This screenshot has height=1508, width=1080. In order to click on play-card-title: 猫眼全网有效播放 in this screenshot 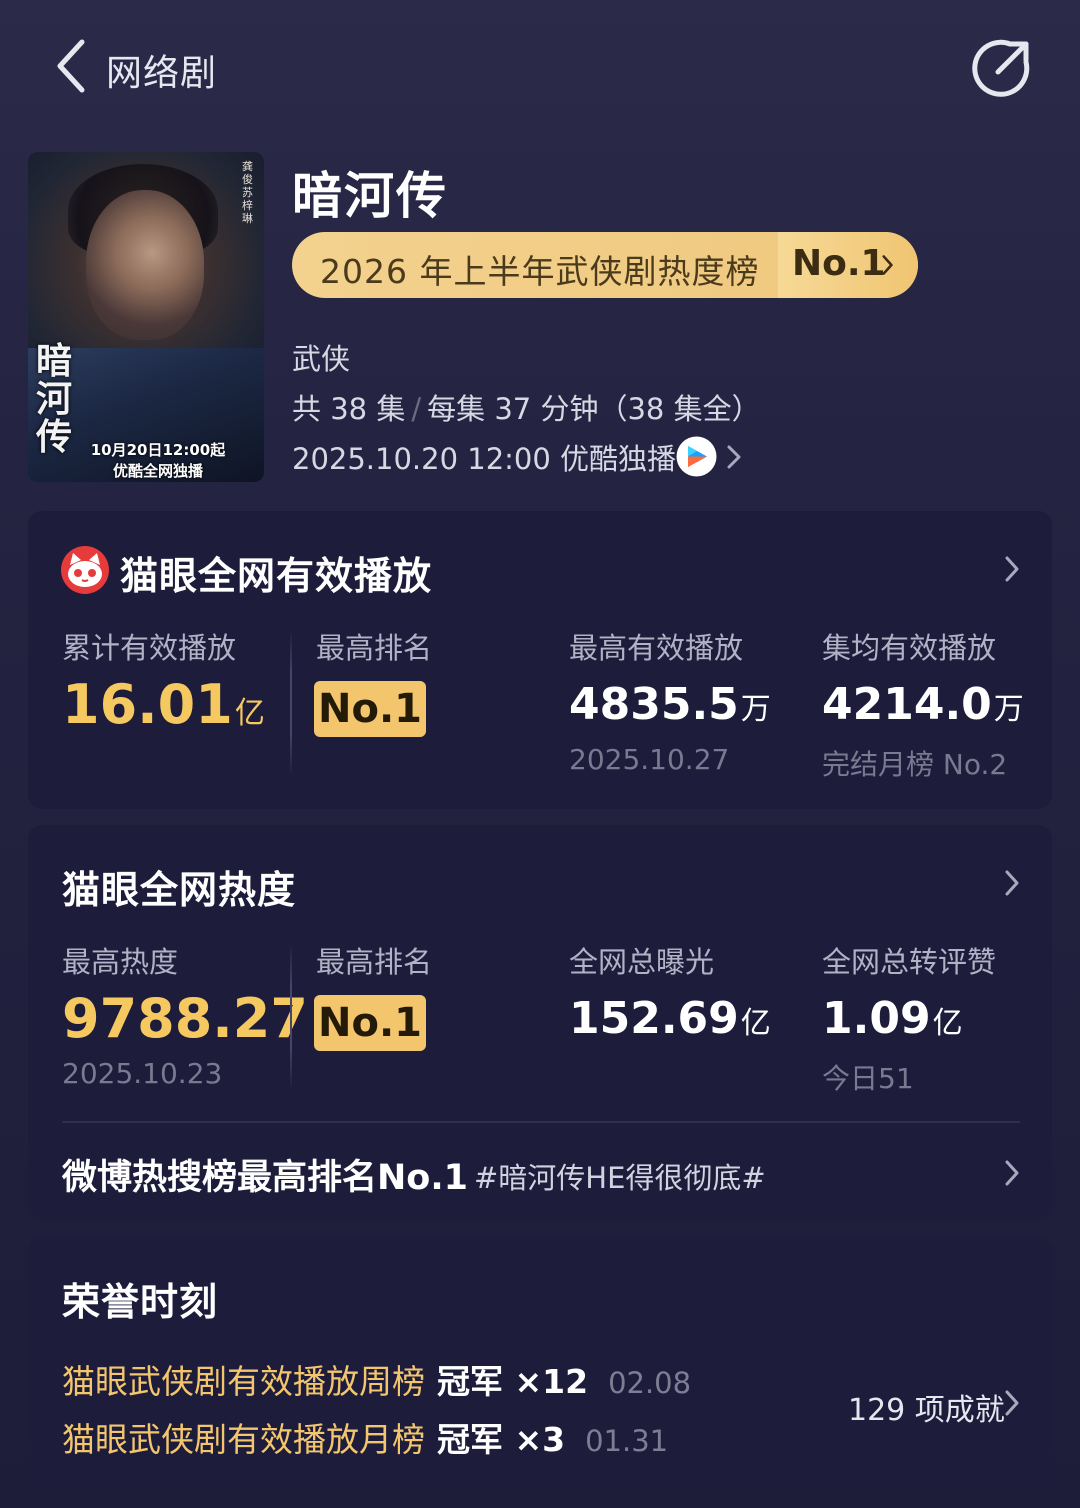, I will do `click(276, 576)`.